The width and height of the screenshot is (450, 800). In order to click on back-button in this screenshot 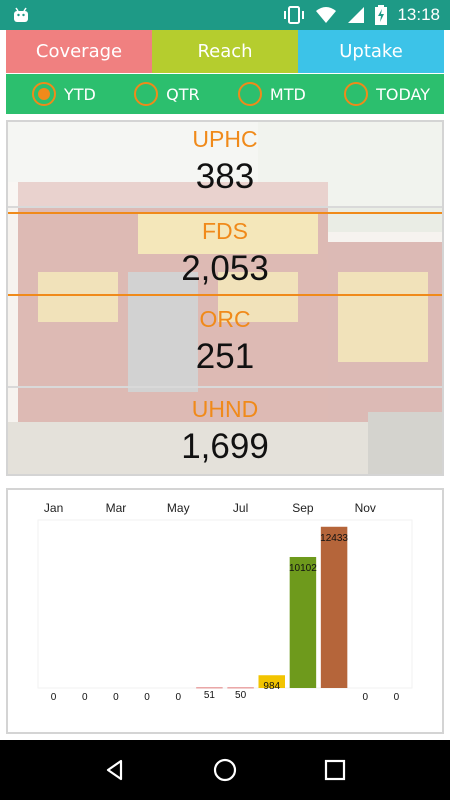, I will do `click(115, 770)`.